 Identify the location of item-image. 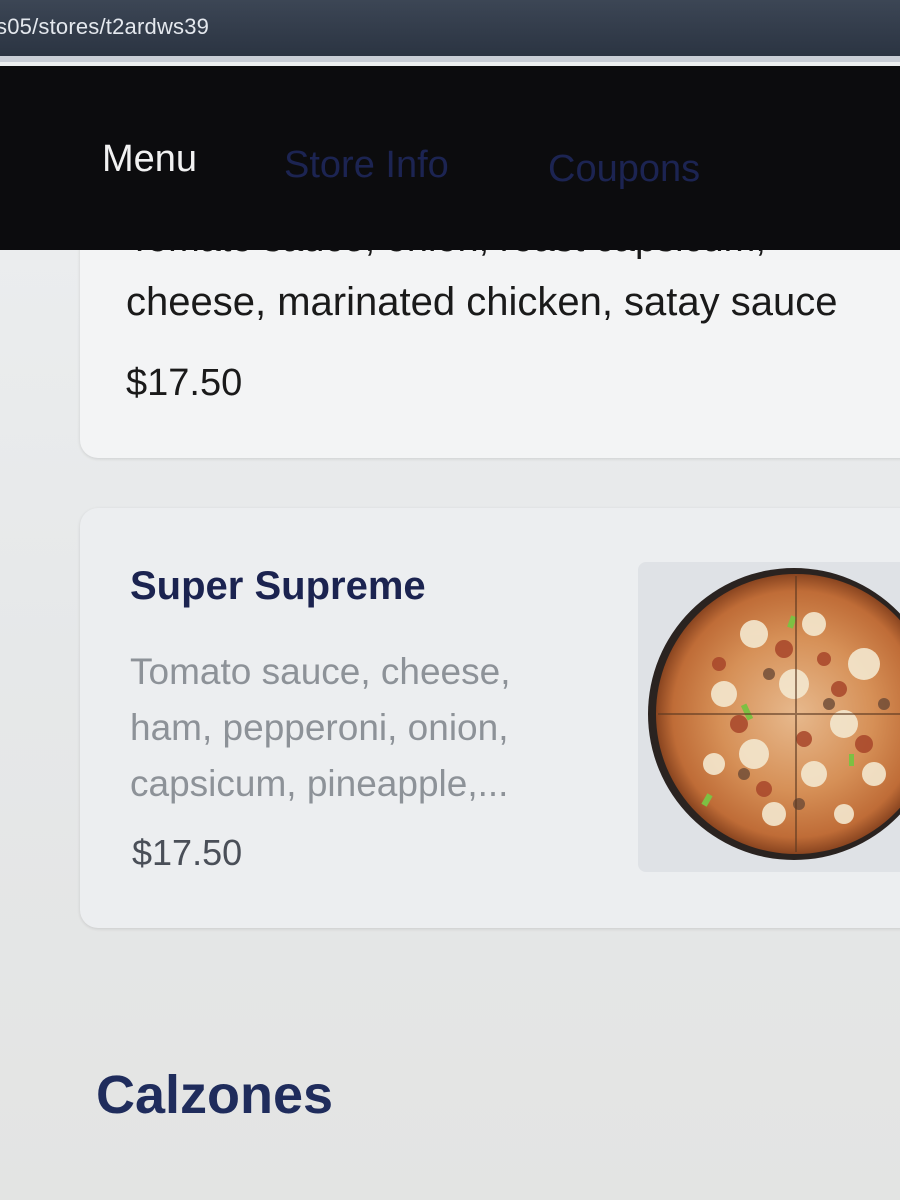
(769, 717).